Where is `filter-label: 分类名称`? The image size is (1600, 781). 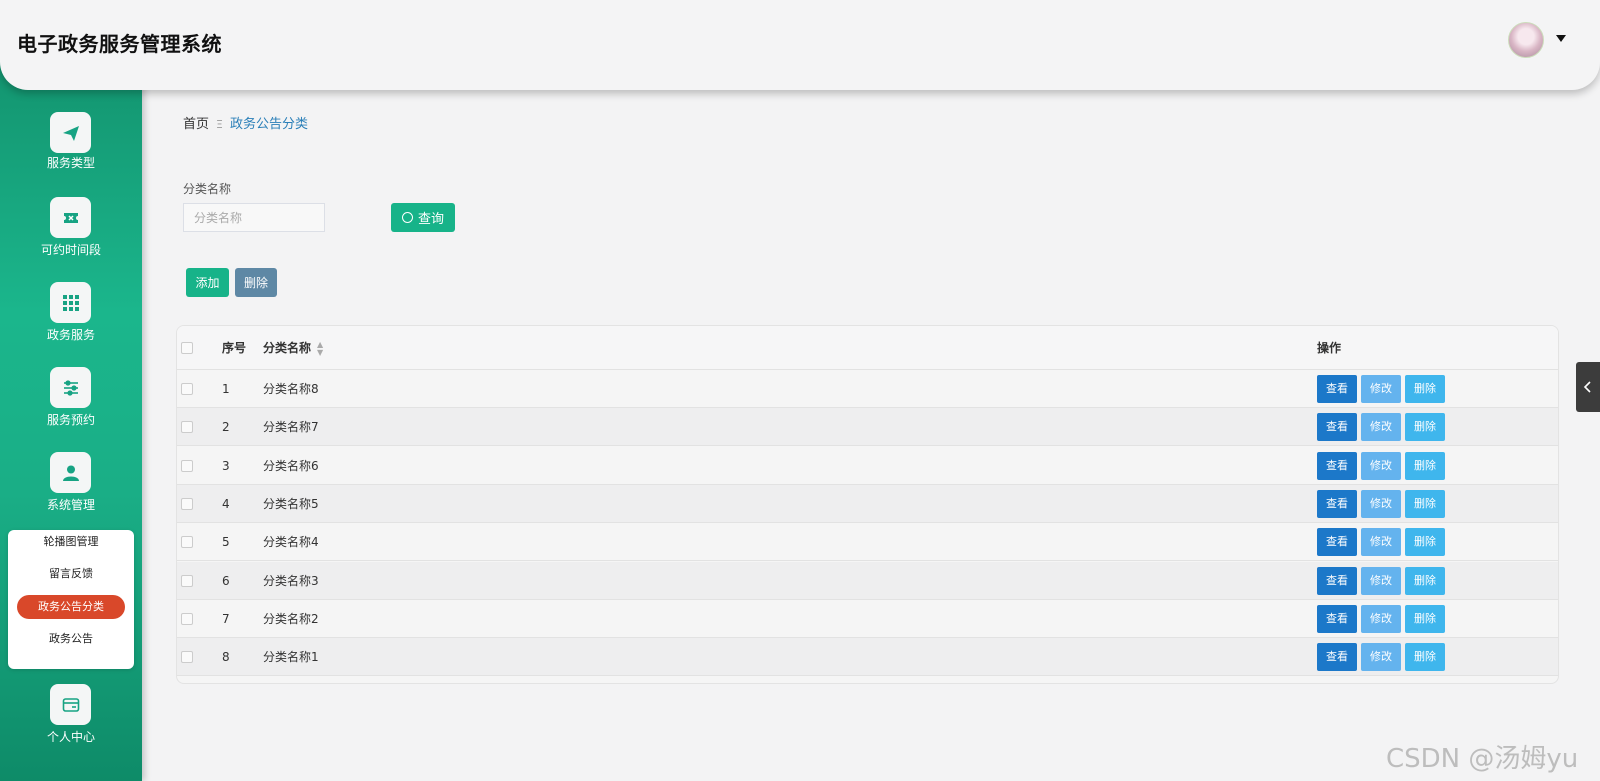
filter-label: 分类名称 is located at coordinates (207, 189).